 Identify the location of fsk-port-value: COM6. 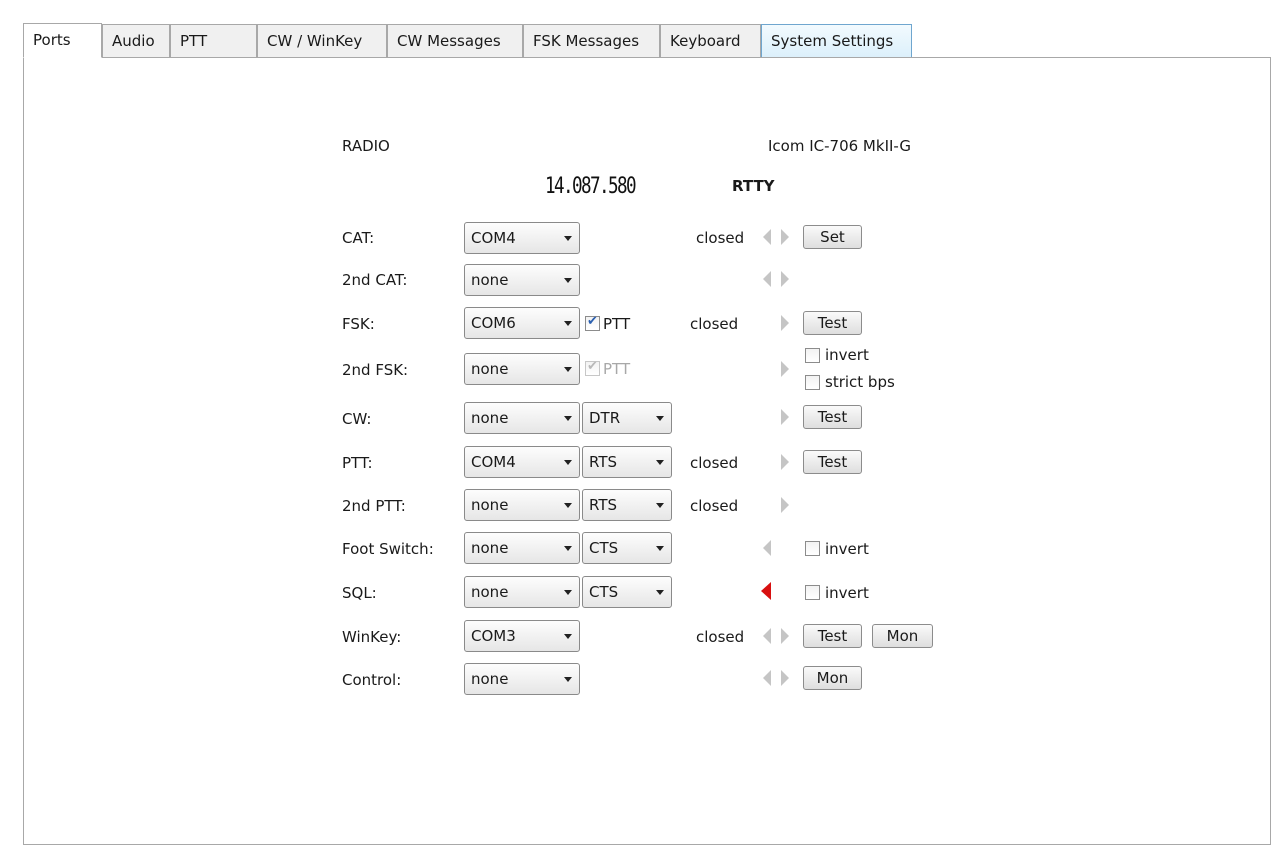
(493, 323).